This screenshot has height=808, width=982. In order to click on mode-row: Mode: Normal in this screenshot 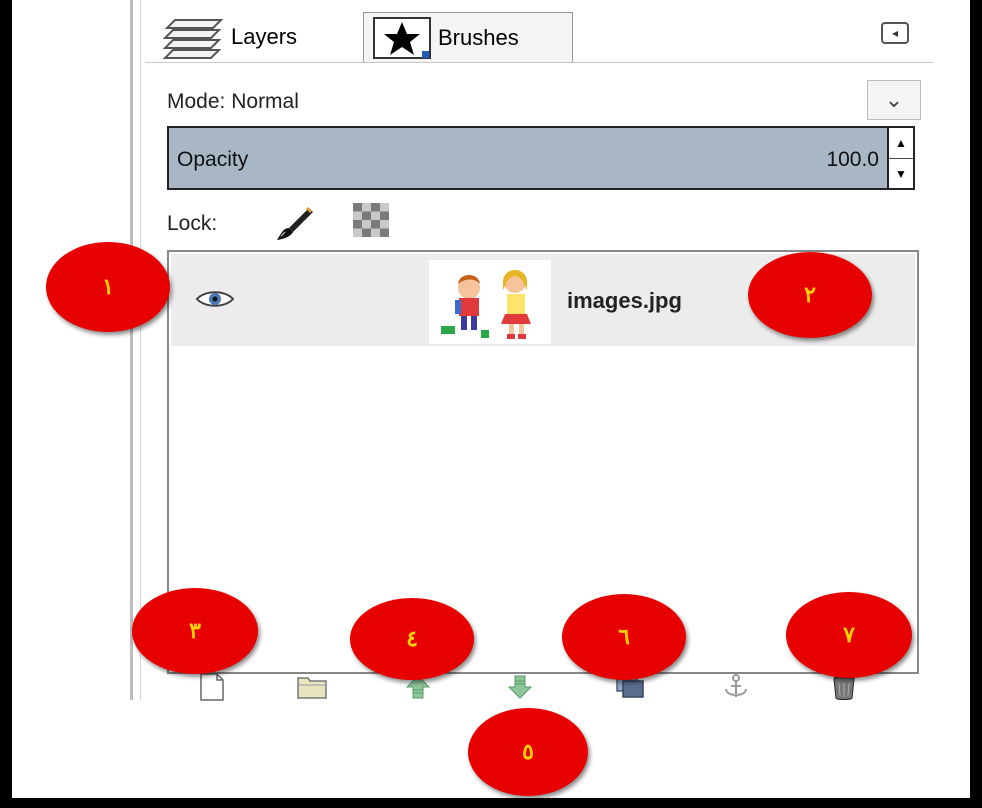, I will do `click(233, 102)`.